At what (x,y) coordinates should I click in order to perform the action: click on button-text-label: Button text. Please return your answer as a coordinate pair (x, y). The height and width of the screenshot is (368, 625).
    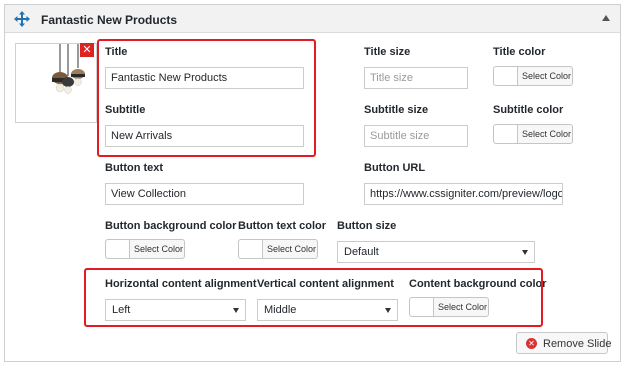
    Looking at the image, I should click on (134, 168).